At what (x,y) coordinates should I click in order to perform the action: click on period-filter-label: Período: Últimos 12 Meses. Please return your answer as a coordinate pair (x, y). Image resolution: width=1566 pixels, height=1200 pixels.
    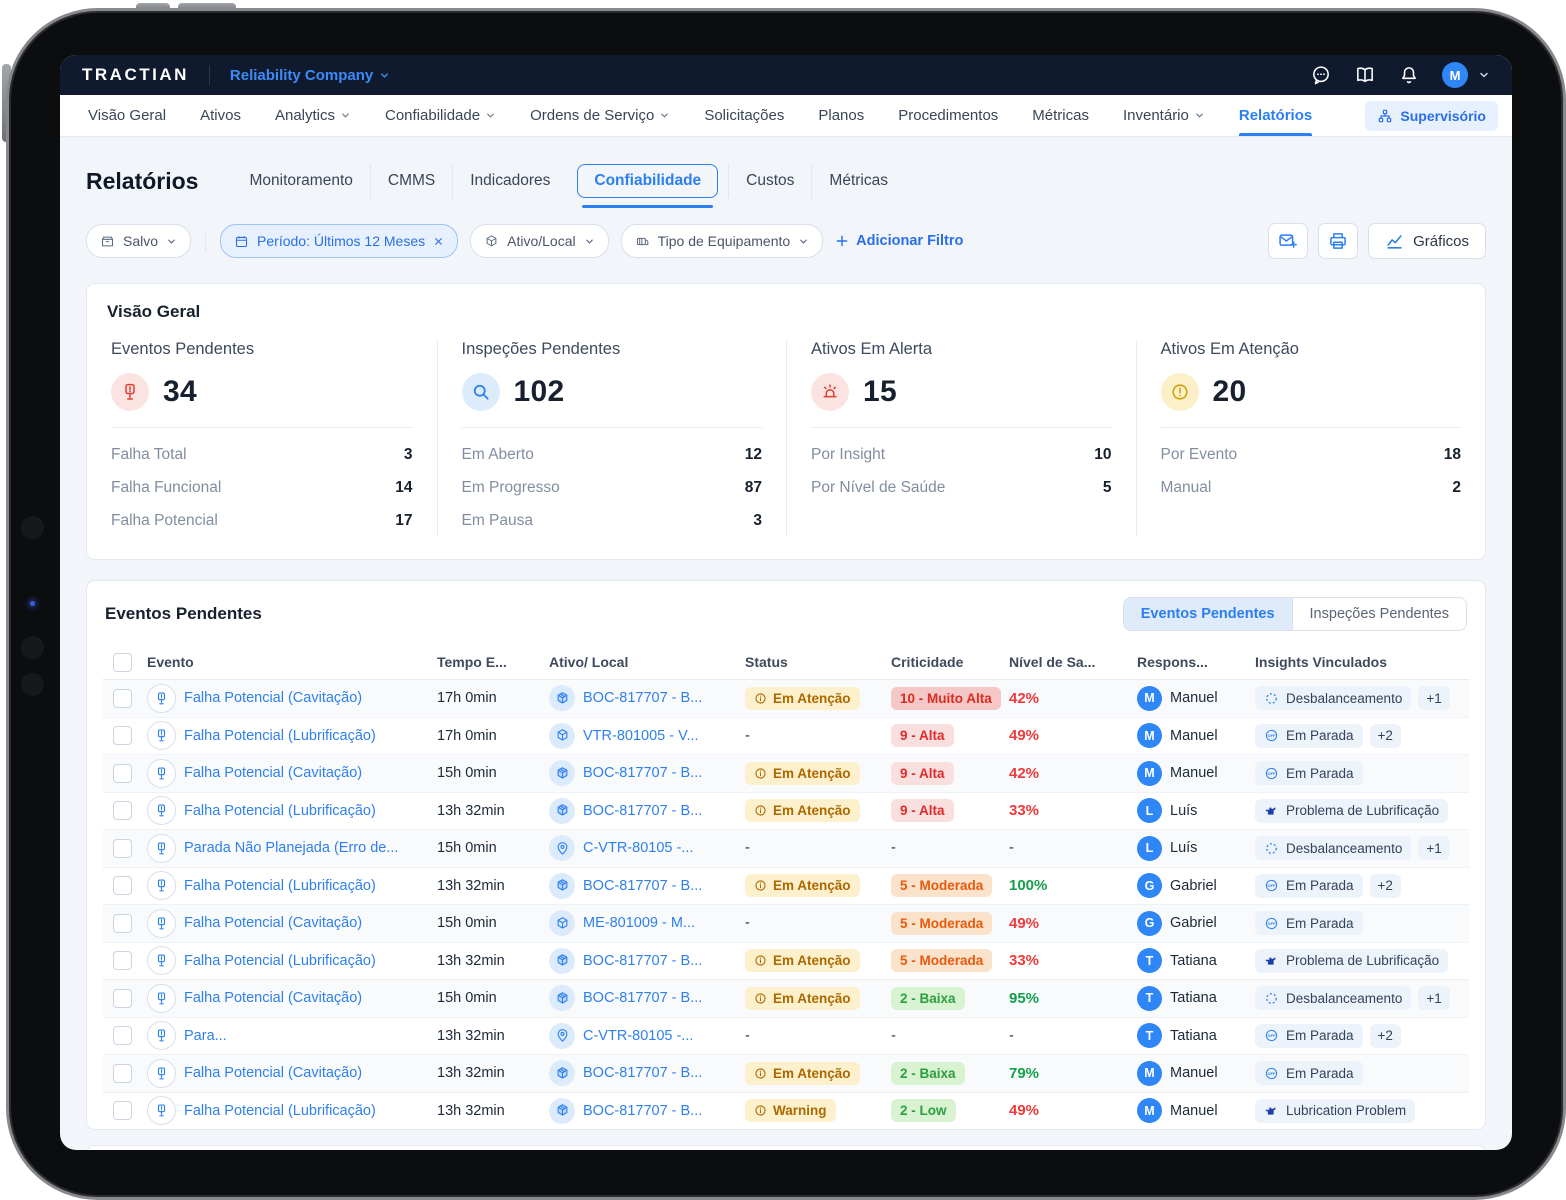
    Looking at the image, I should click on (341, 241).